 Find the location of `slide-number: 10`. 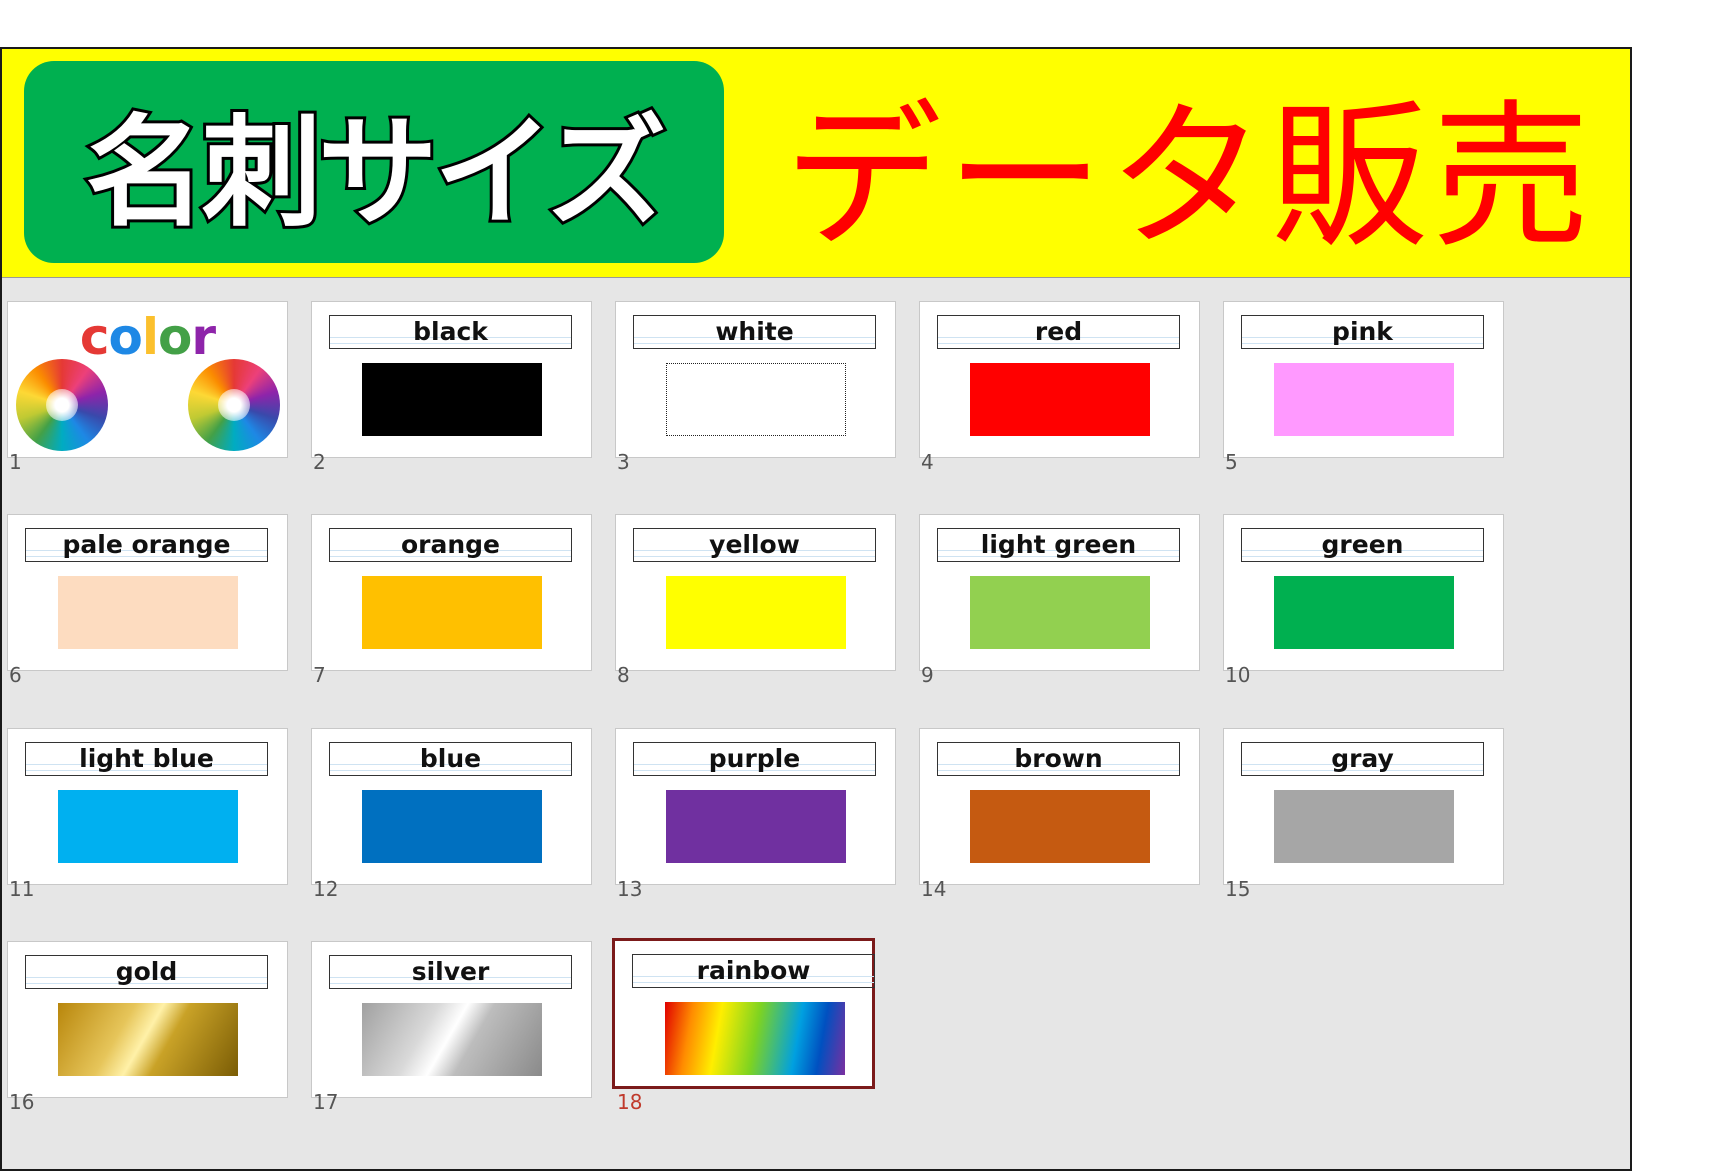

slide-number: 10 is located at coordinates (1238, 675).